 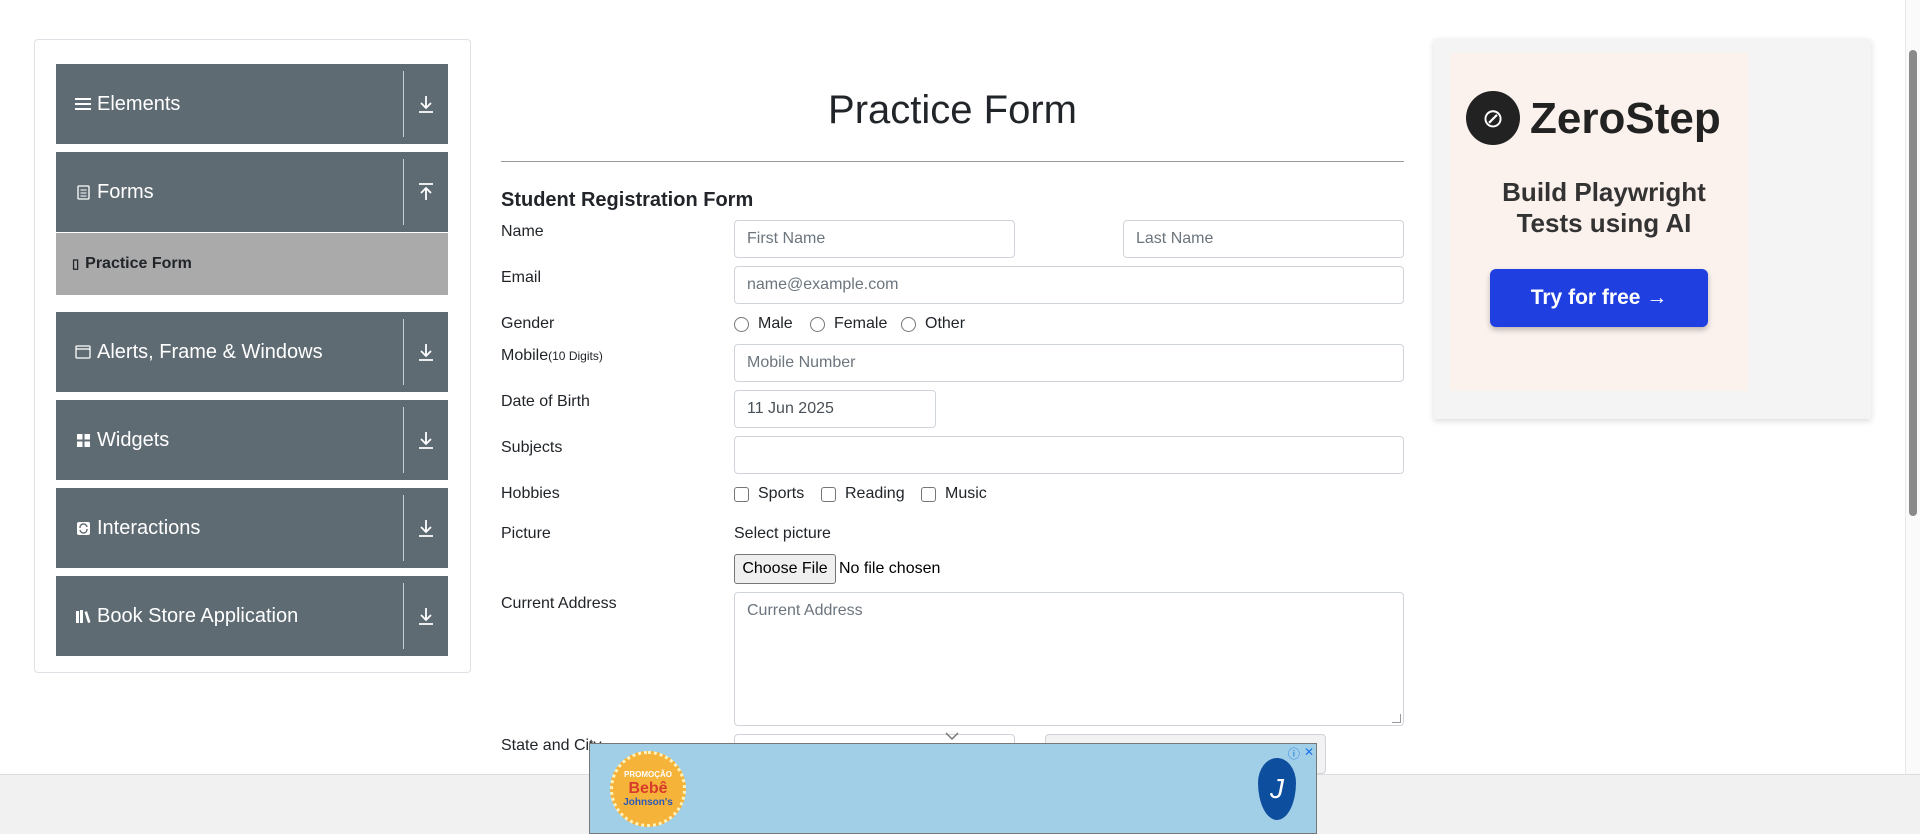 I want to click on state-city-label: State and City, so click(x=551, y=745).